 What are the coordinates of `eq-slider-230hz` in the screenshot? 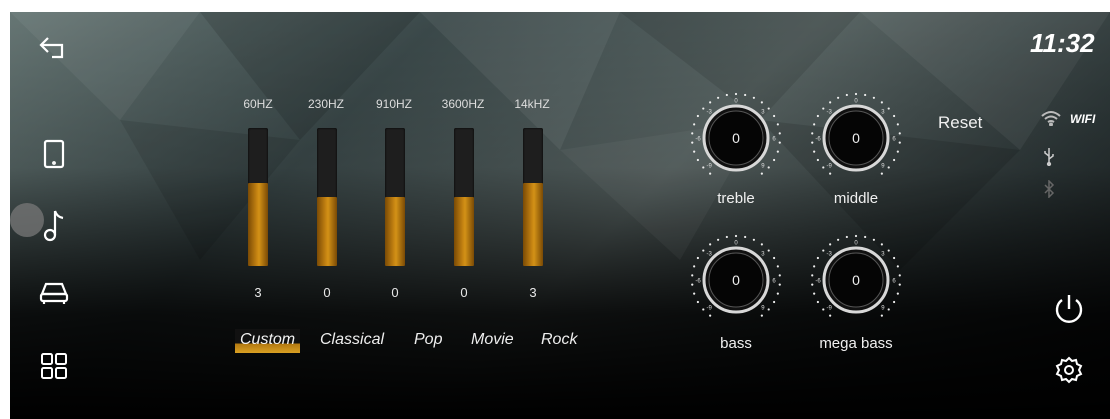 It's located at (327, 197).